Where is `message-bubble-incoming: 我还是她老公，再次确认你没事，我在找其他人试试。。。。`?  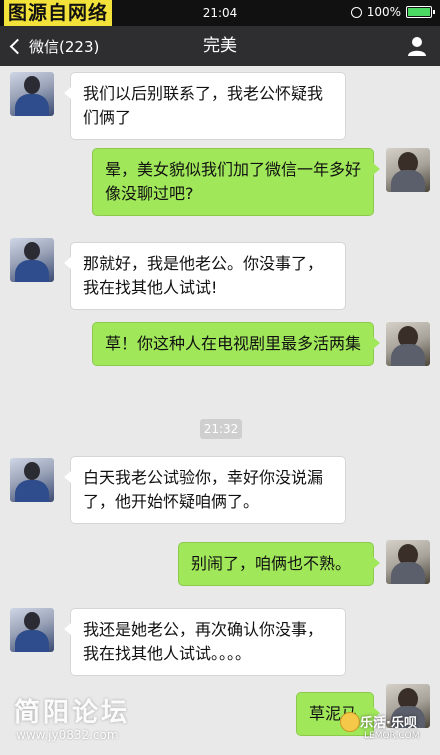
message-bubble-incoming: 我还是她老公，再次确认你没事，我在找其他人试试。。。。 is located at coordinates (205, 642).